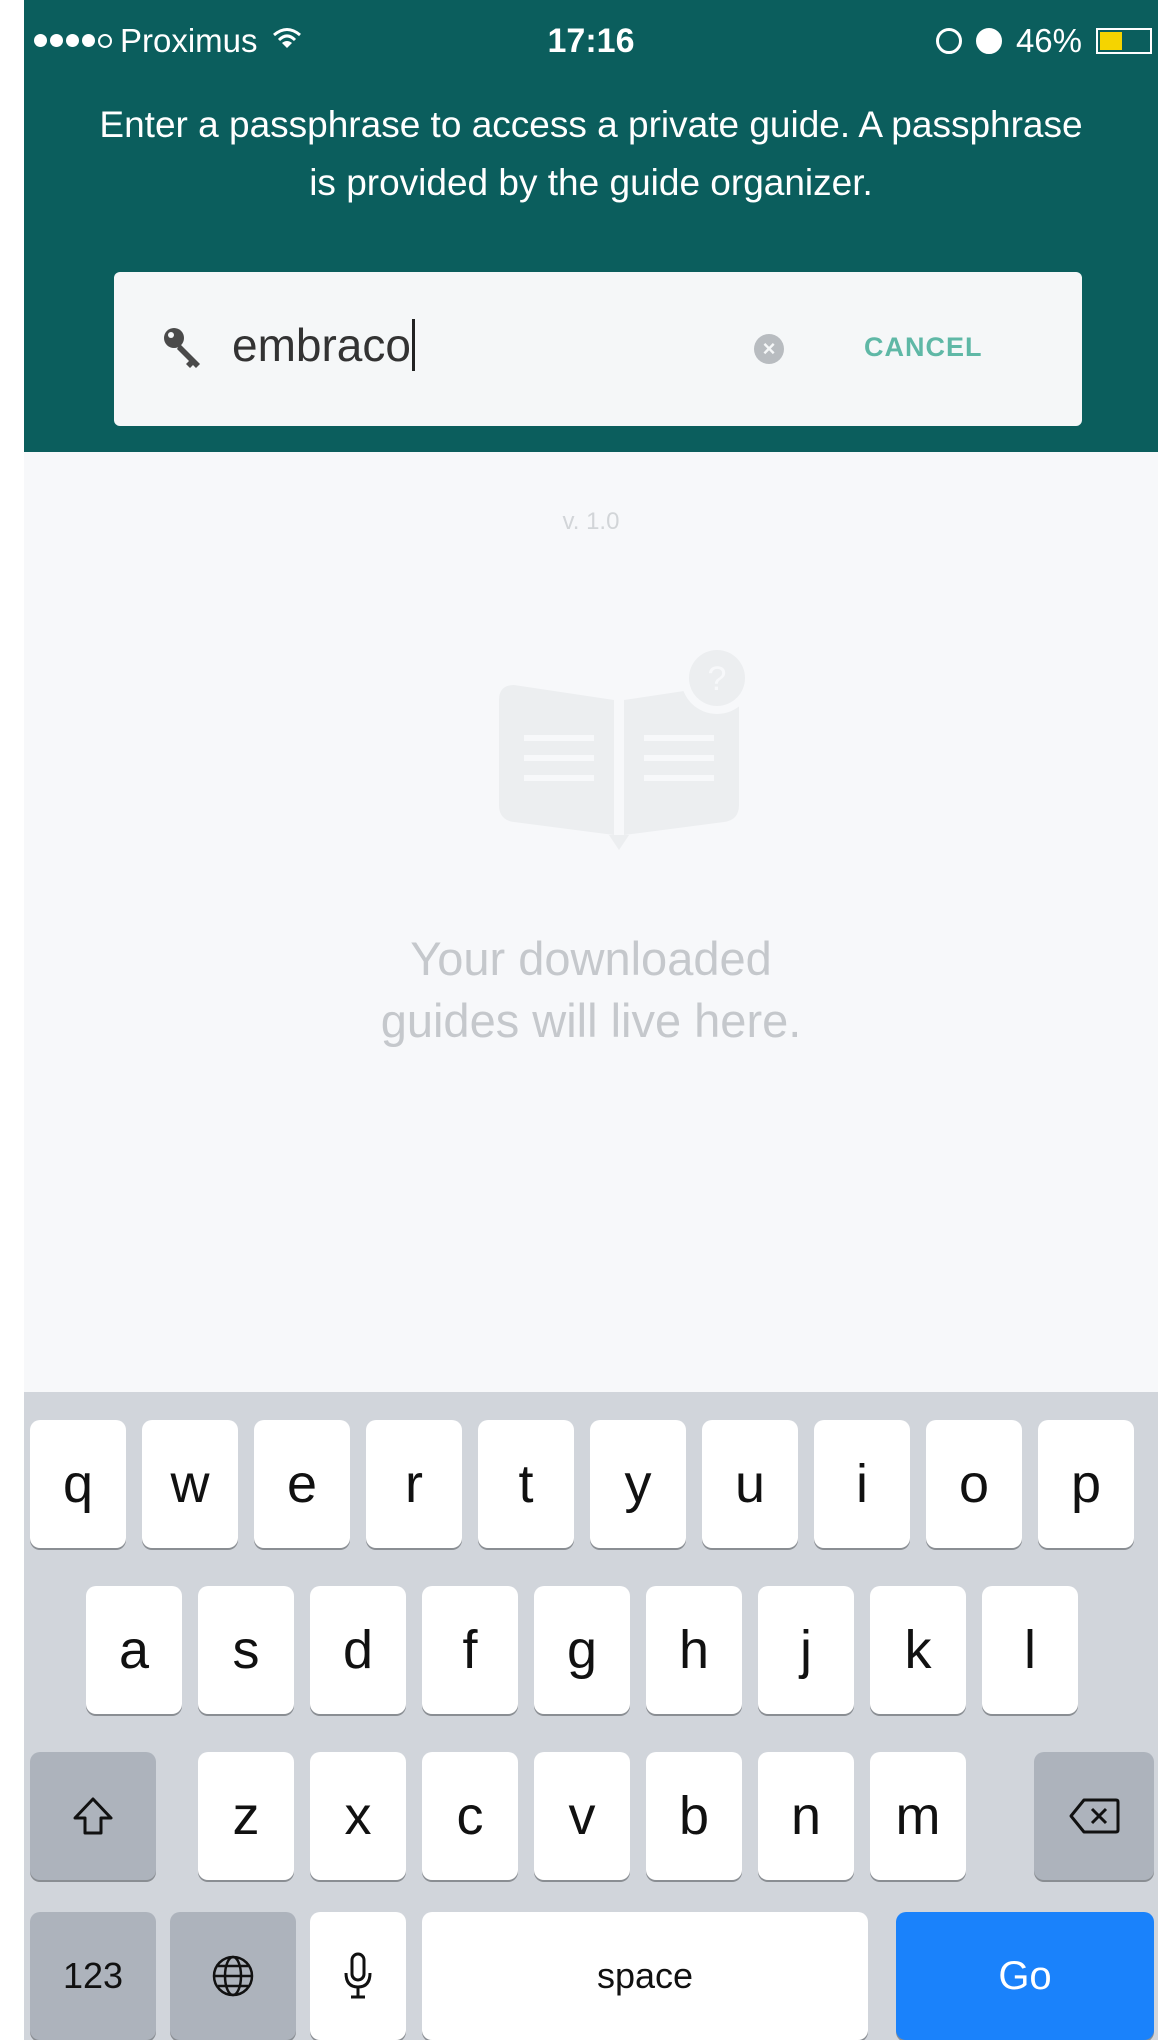 This screenshot has width=1158, height=2040. I want to click on microphone-icon, so click(358, 1975).